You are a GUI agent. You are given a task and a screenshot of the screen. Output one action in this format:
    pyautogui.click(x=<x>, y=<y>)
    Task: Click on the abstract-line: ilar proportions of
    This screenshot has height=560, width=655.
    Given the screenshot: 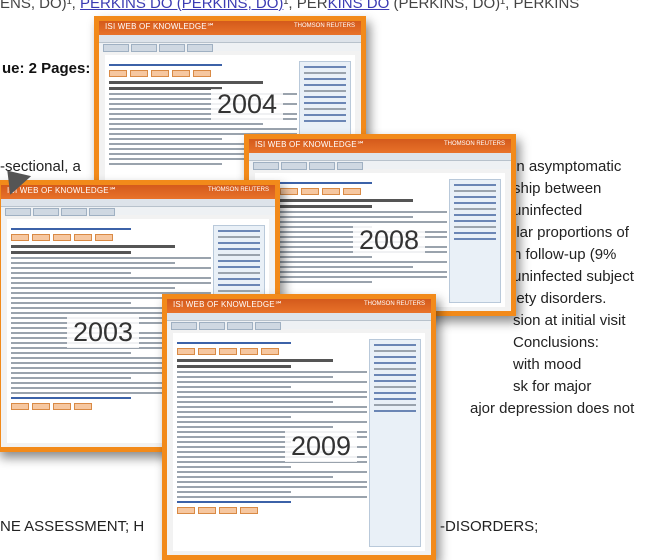 What is the action you would take?
    pyautogui.click(x=571, y=232)
    